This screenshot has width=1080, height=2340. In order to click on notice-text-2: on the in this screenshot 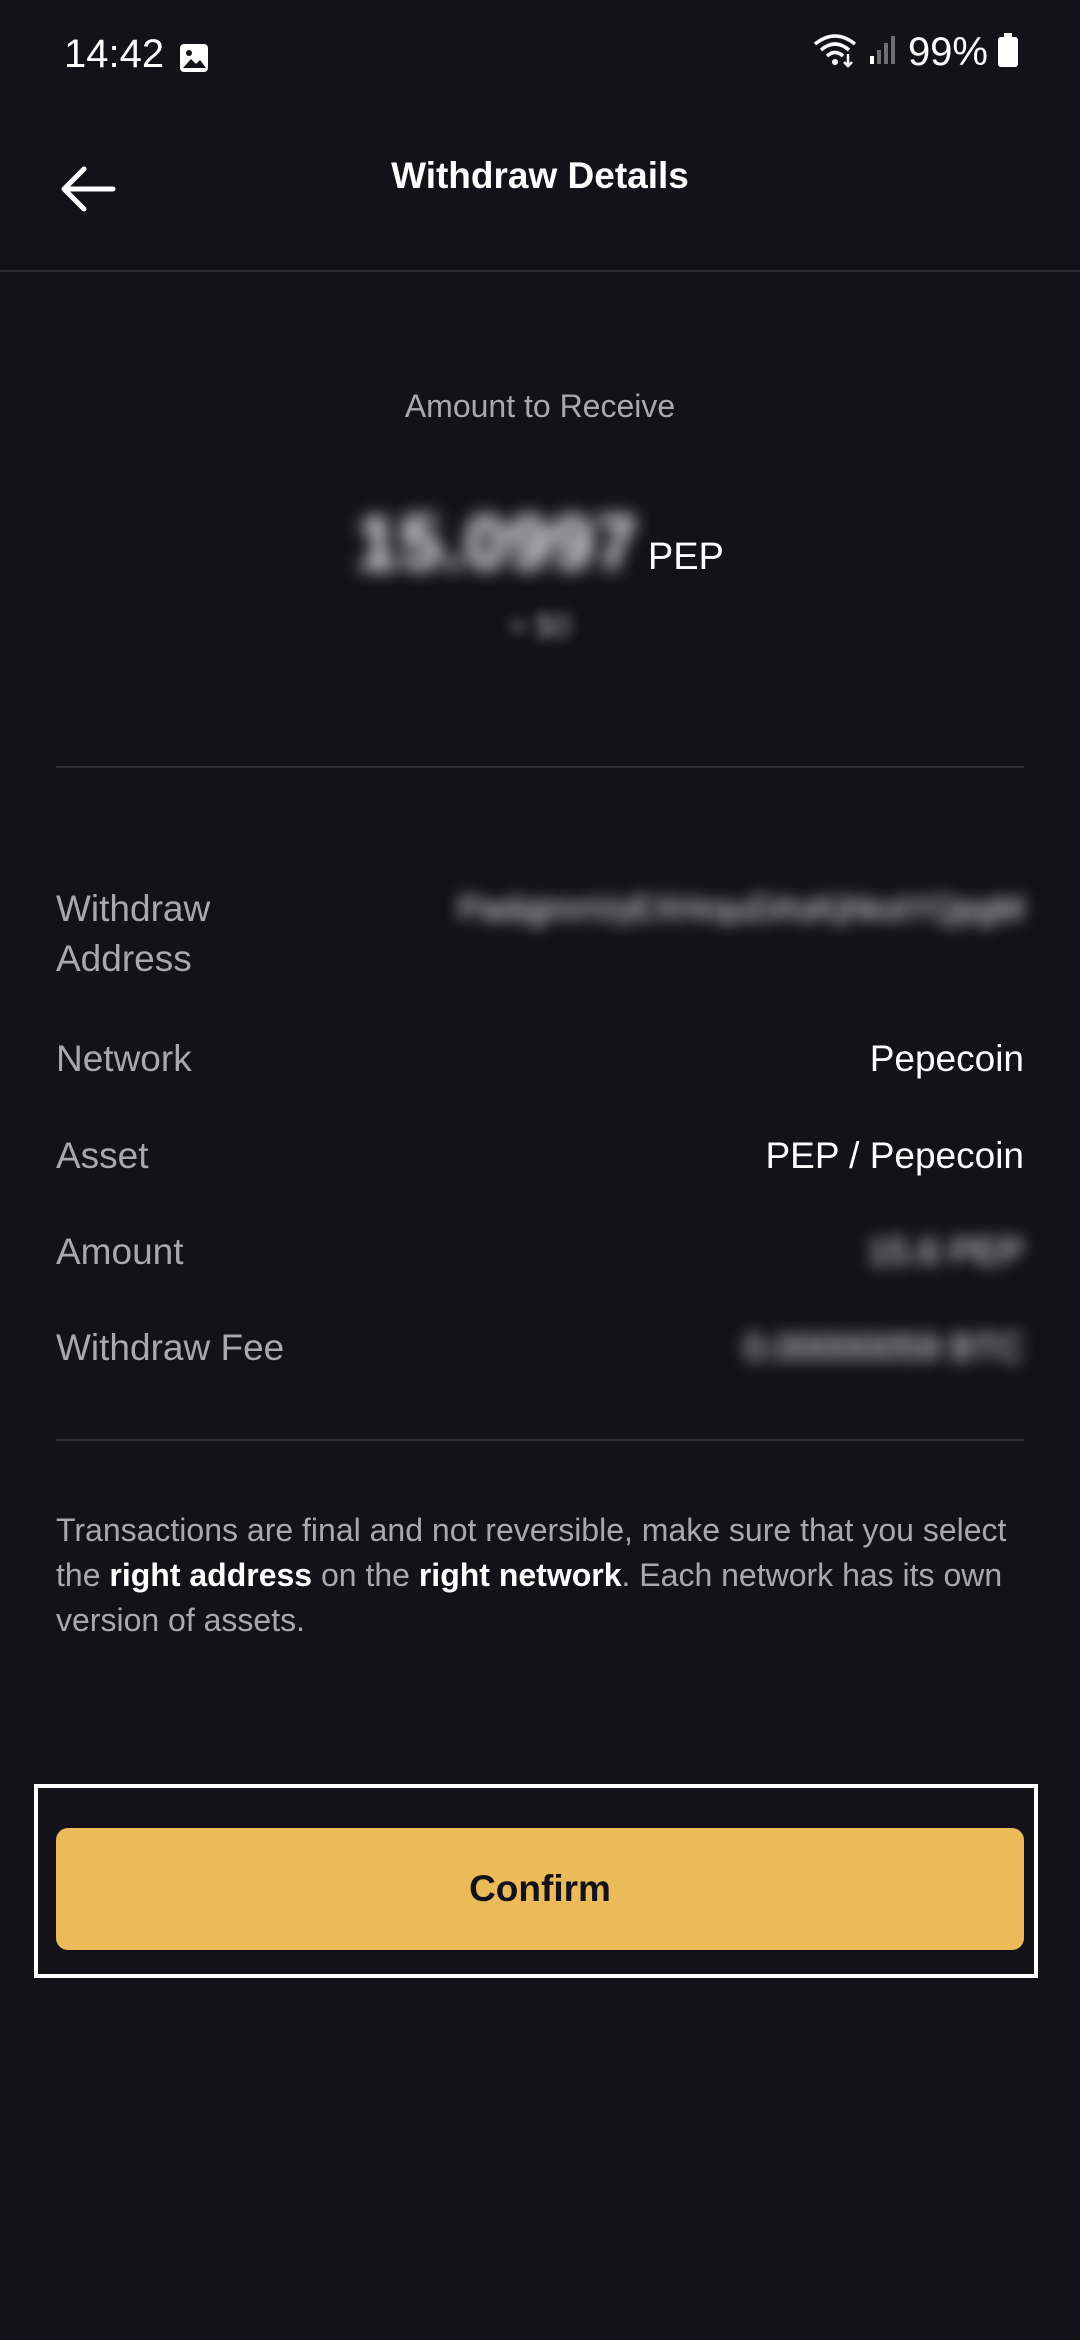, I will do `click(365, 1575)`.